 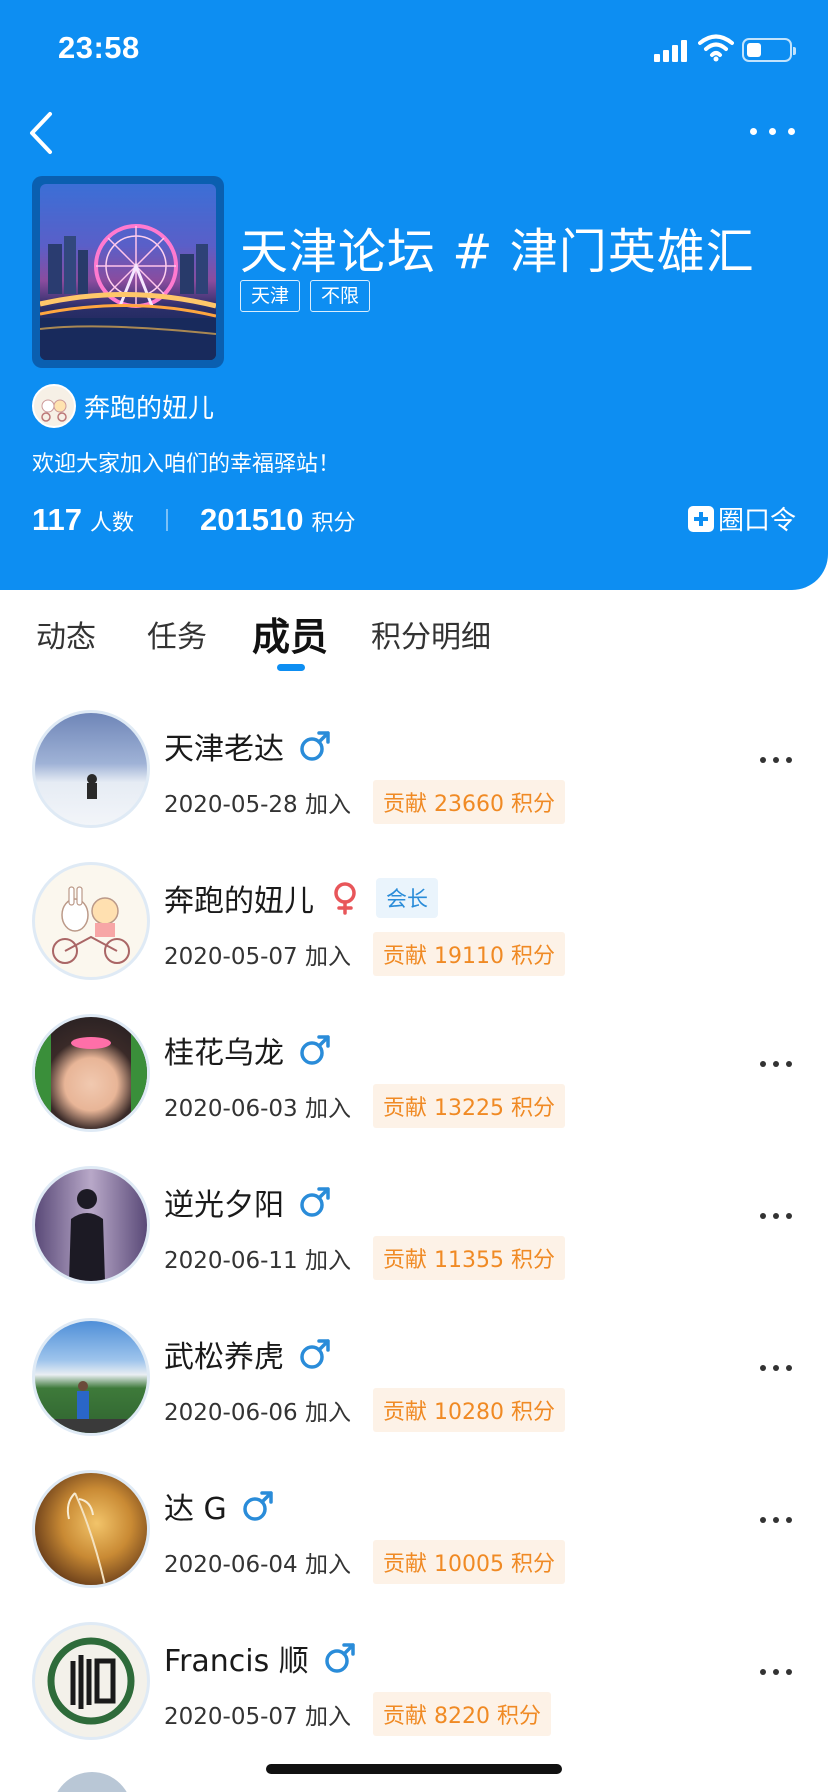 I want to click on member-row: 天津老达 2020-05-28 加入 贡献 23660 积分, so click(x=414, y=776).